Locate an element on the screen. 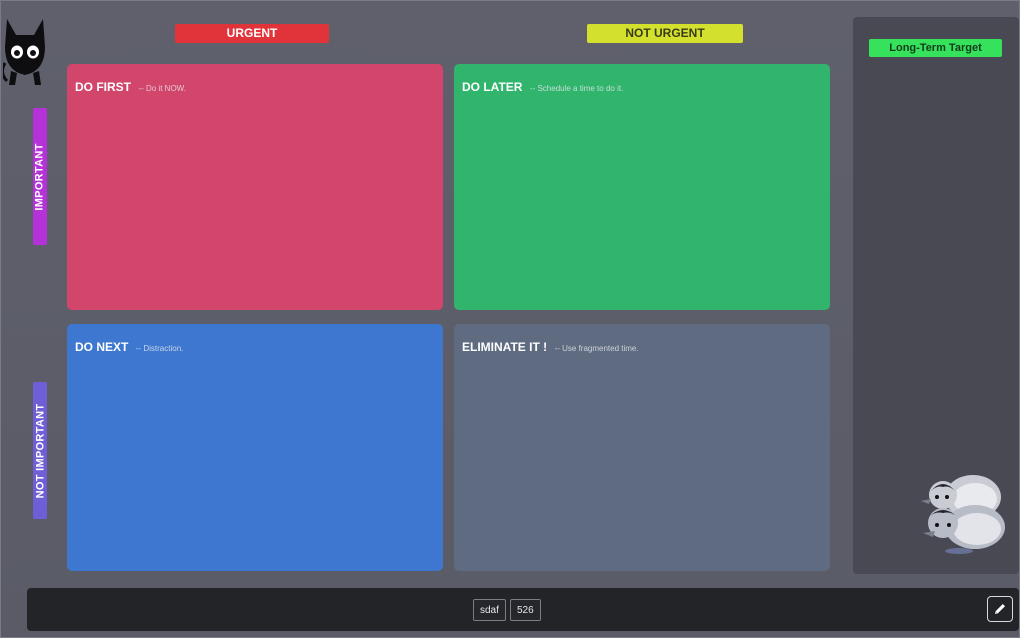 The height and width of the screenshot is (638, 1020). edit-button is located at coordinates (1000, 609).